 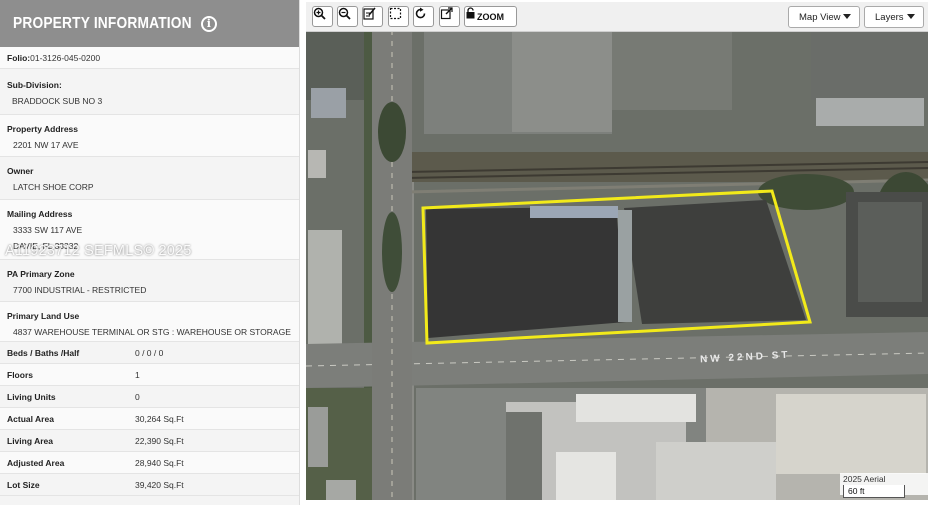 I want to click on living-area-row: Living Area 22,390 Sq.Ft, so click(x=149, y=441).